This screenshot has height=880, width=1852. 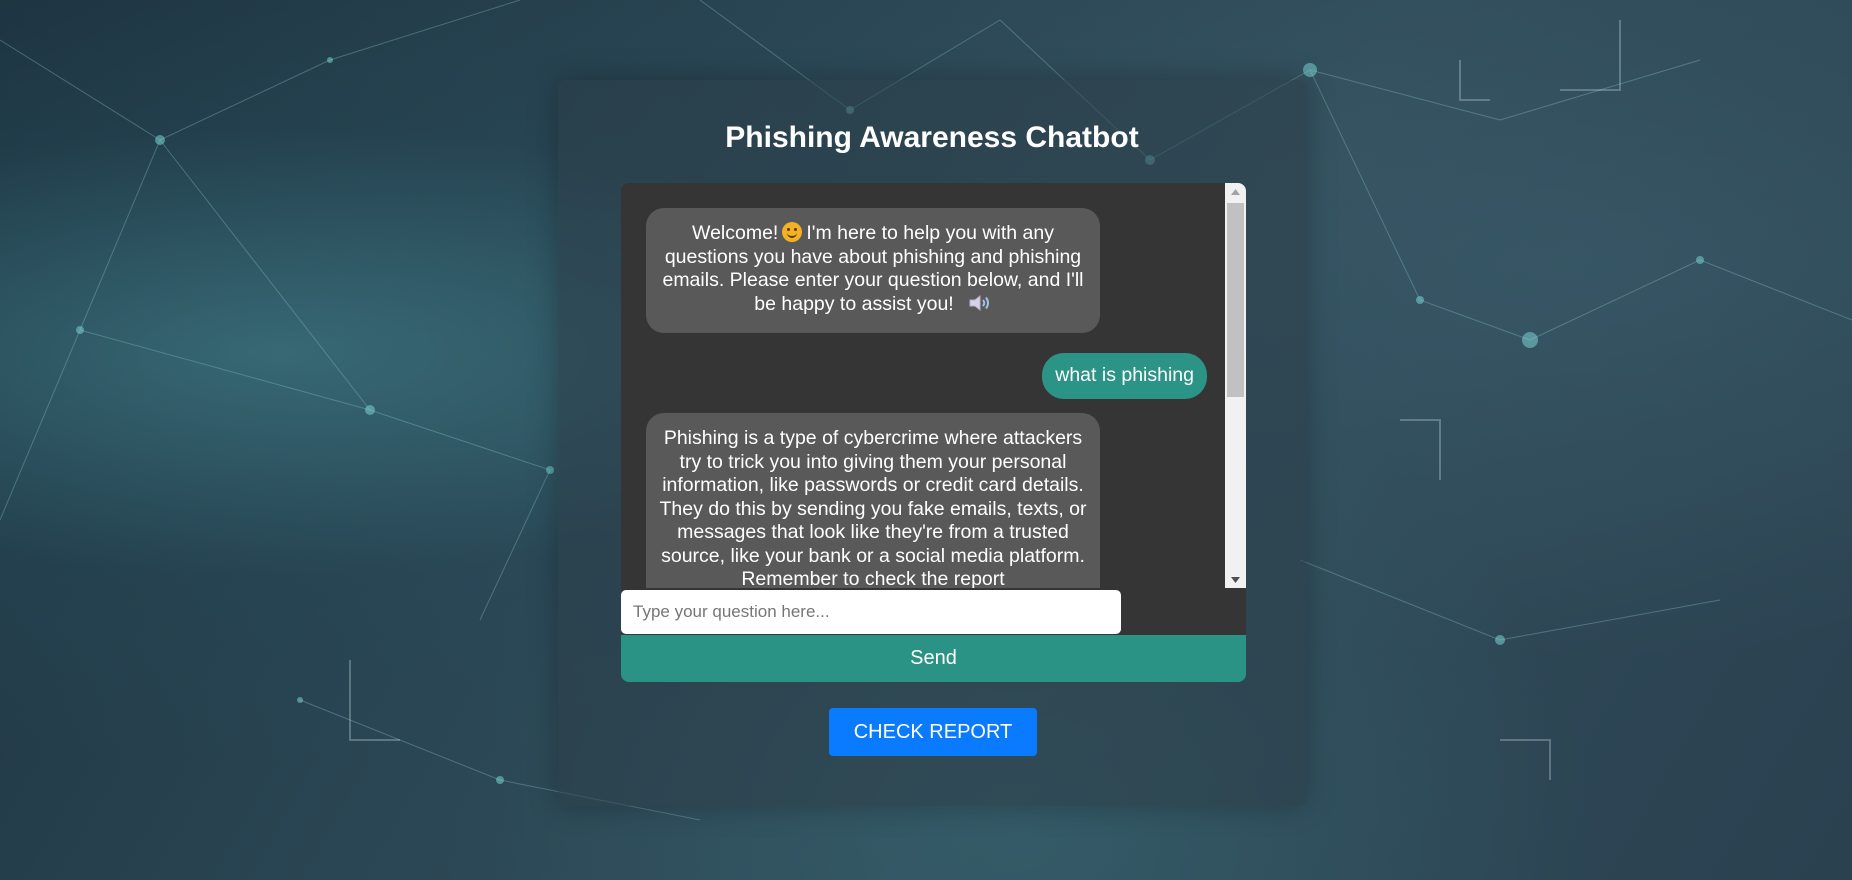 What do you see at coordinates (735, 233) in the screenshot?
I see `message-text: Welcome!` at bounding box center [735, 233].